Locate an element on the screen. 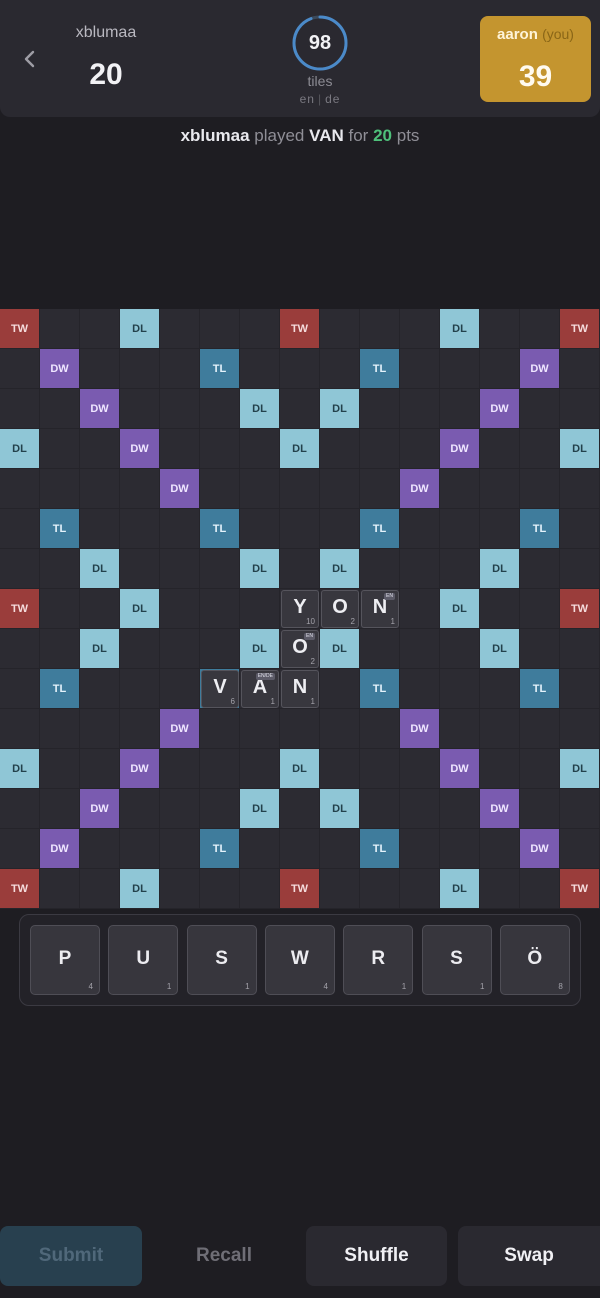 Image resolution: width=600 pixels, height=1298 pixels. tile-rack: P4U1S1W4R1S1Ö8 is located at coordinates (300, 960).